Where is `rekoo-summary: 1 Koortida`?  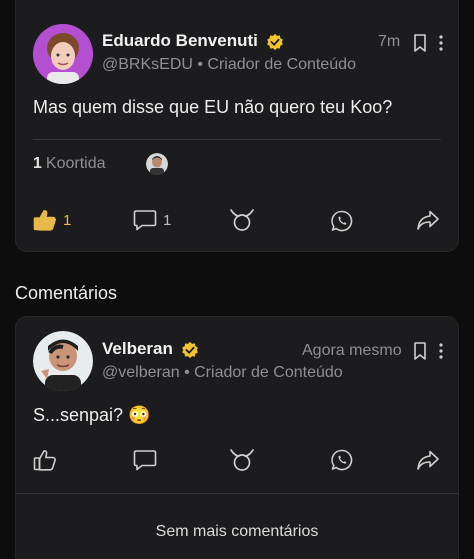
rekoo-summary: 1 Koortida is located at coordinates (69, 164).